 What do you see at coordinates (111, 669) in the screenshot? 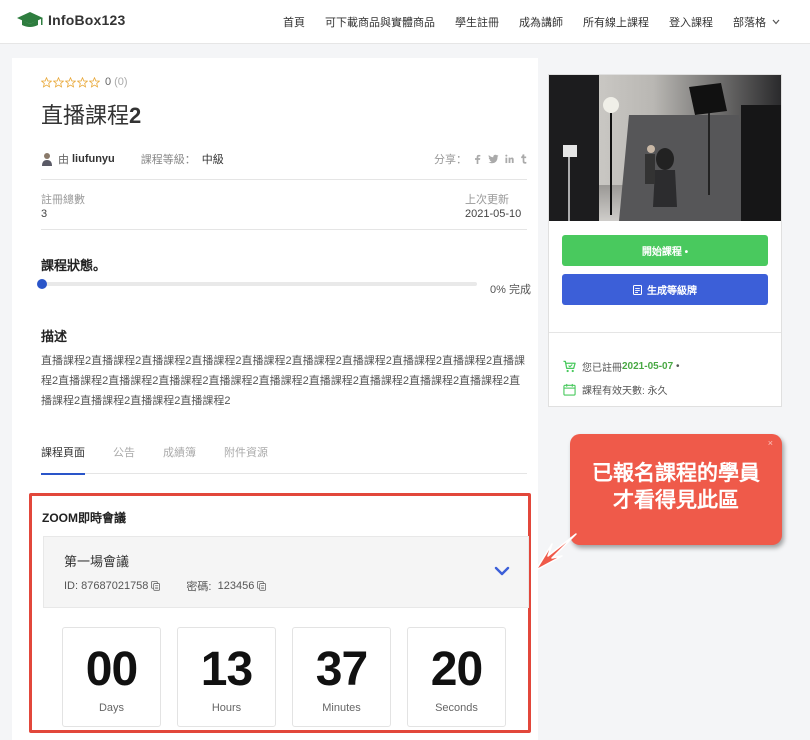
I see `countdown-days-value: 00` at bounding box center [111, 669].